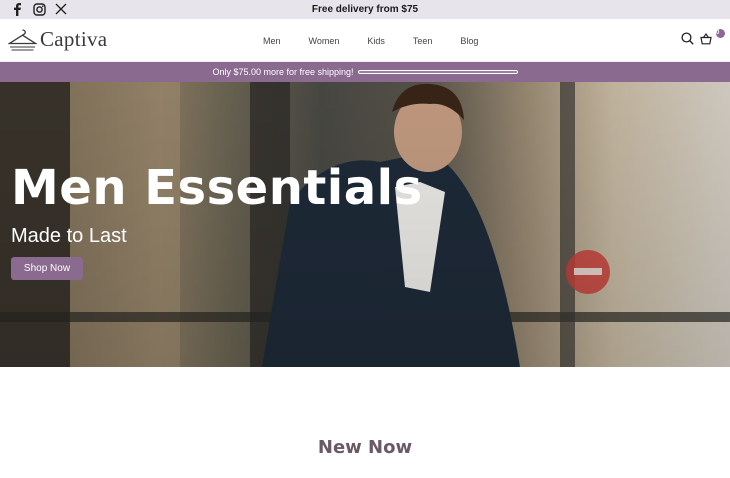 This screenshot has width=730, height=478. What do you see at coordinates (69, 236) in the screenshot?
I see `hero-subtitle: Made to Last` at bounding box center [69, 236].